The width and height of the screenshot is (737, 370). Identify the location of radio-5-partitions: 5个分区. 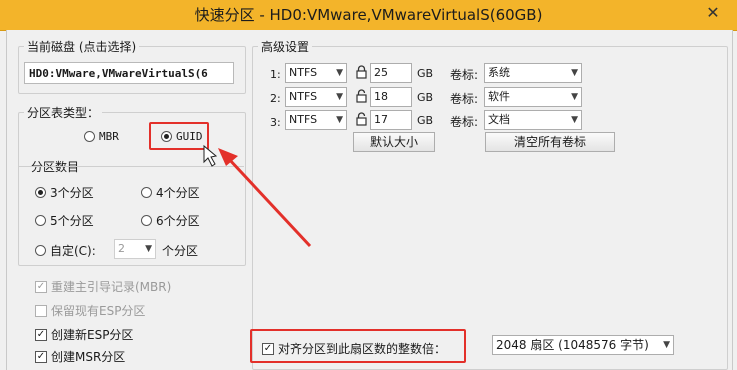
(64, 220).